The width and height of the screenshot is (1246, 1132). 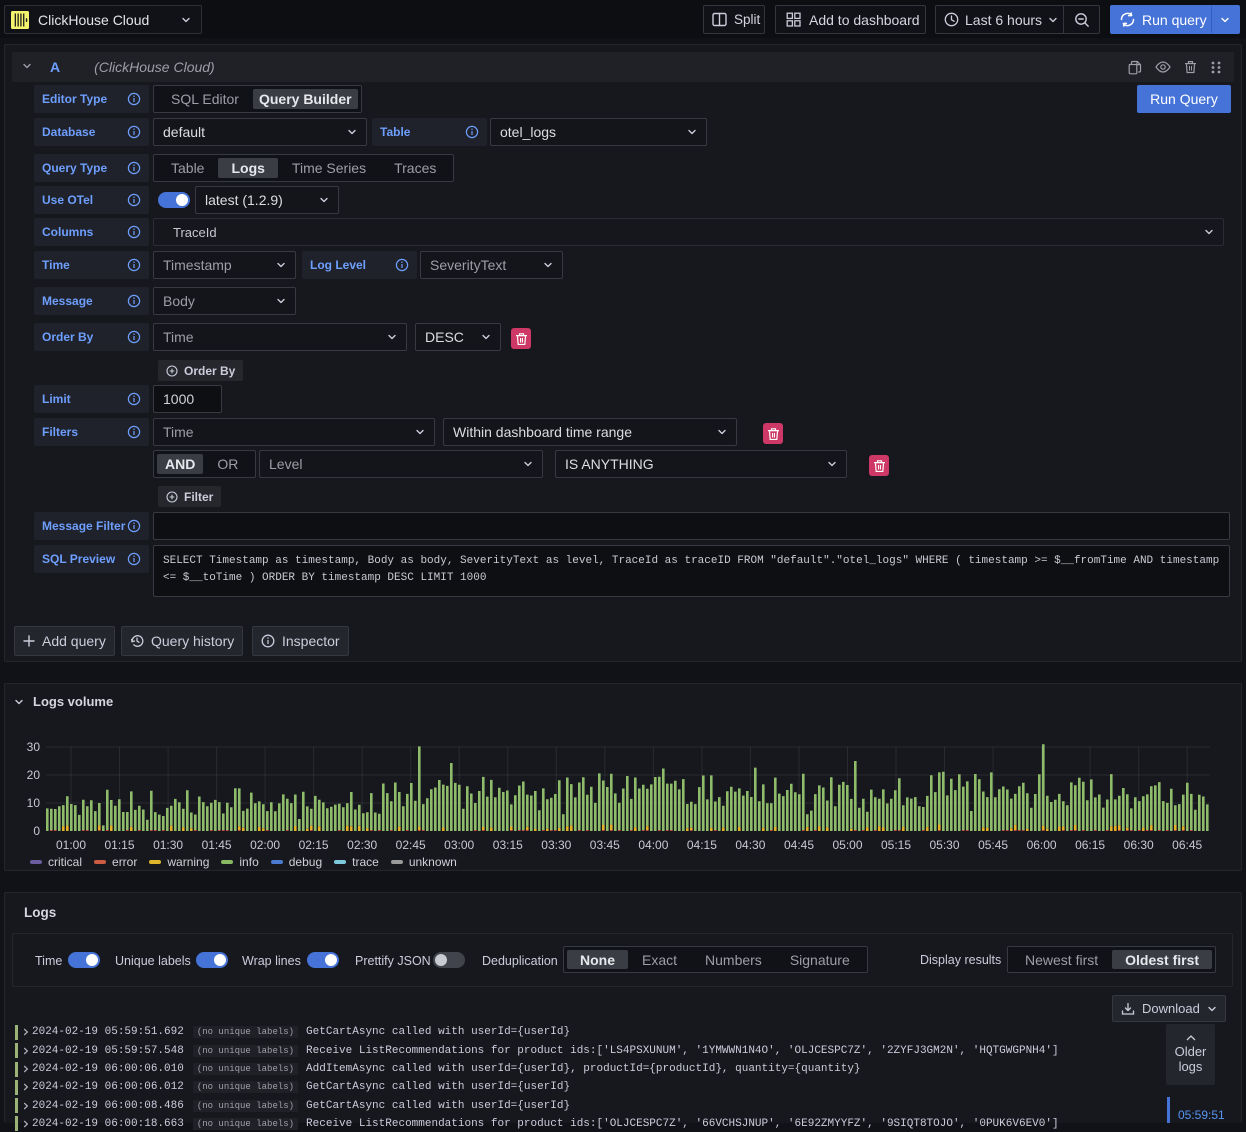 I want to click on svg-text: 02:30, so click(x=362, y=845).